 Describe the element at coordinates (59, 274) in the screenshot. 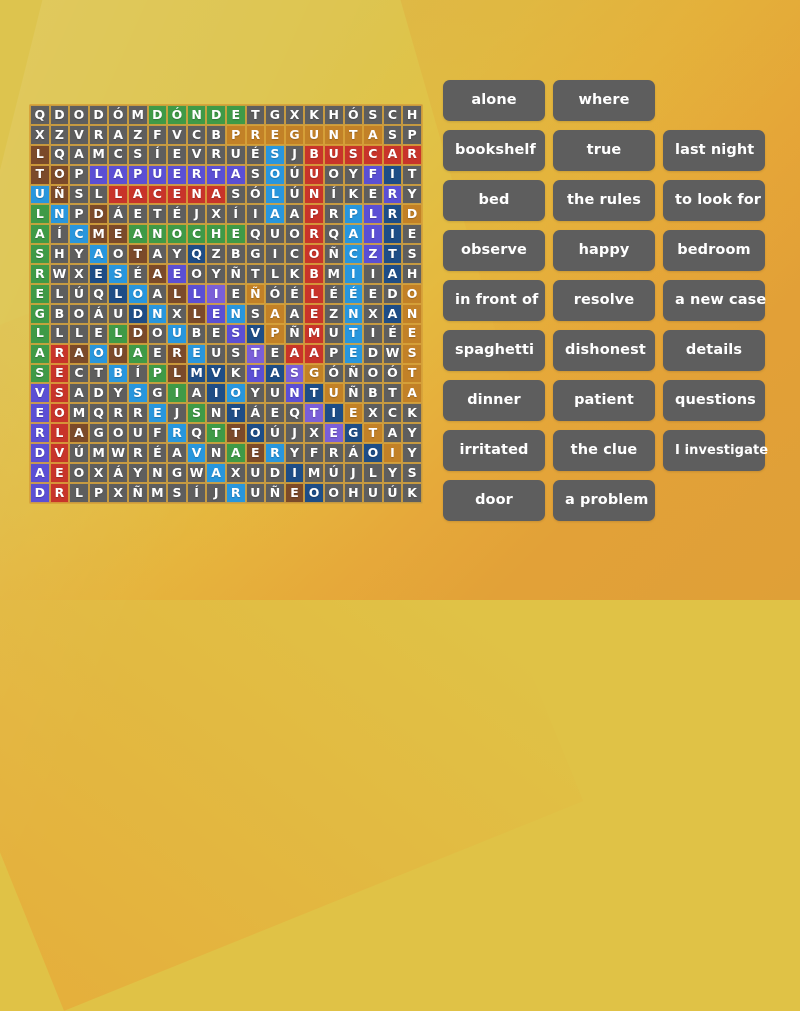

I see `grid-cell: W` at that location.